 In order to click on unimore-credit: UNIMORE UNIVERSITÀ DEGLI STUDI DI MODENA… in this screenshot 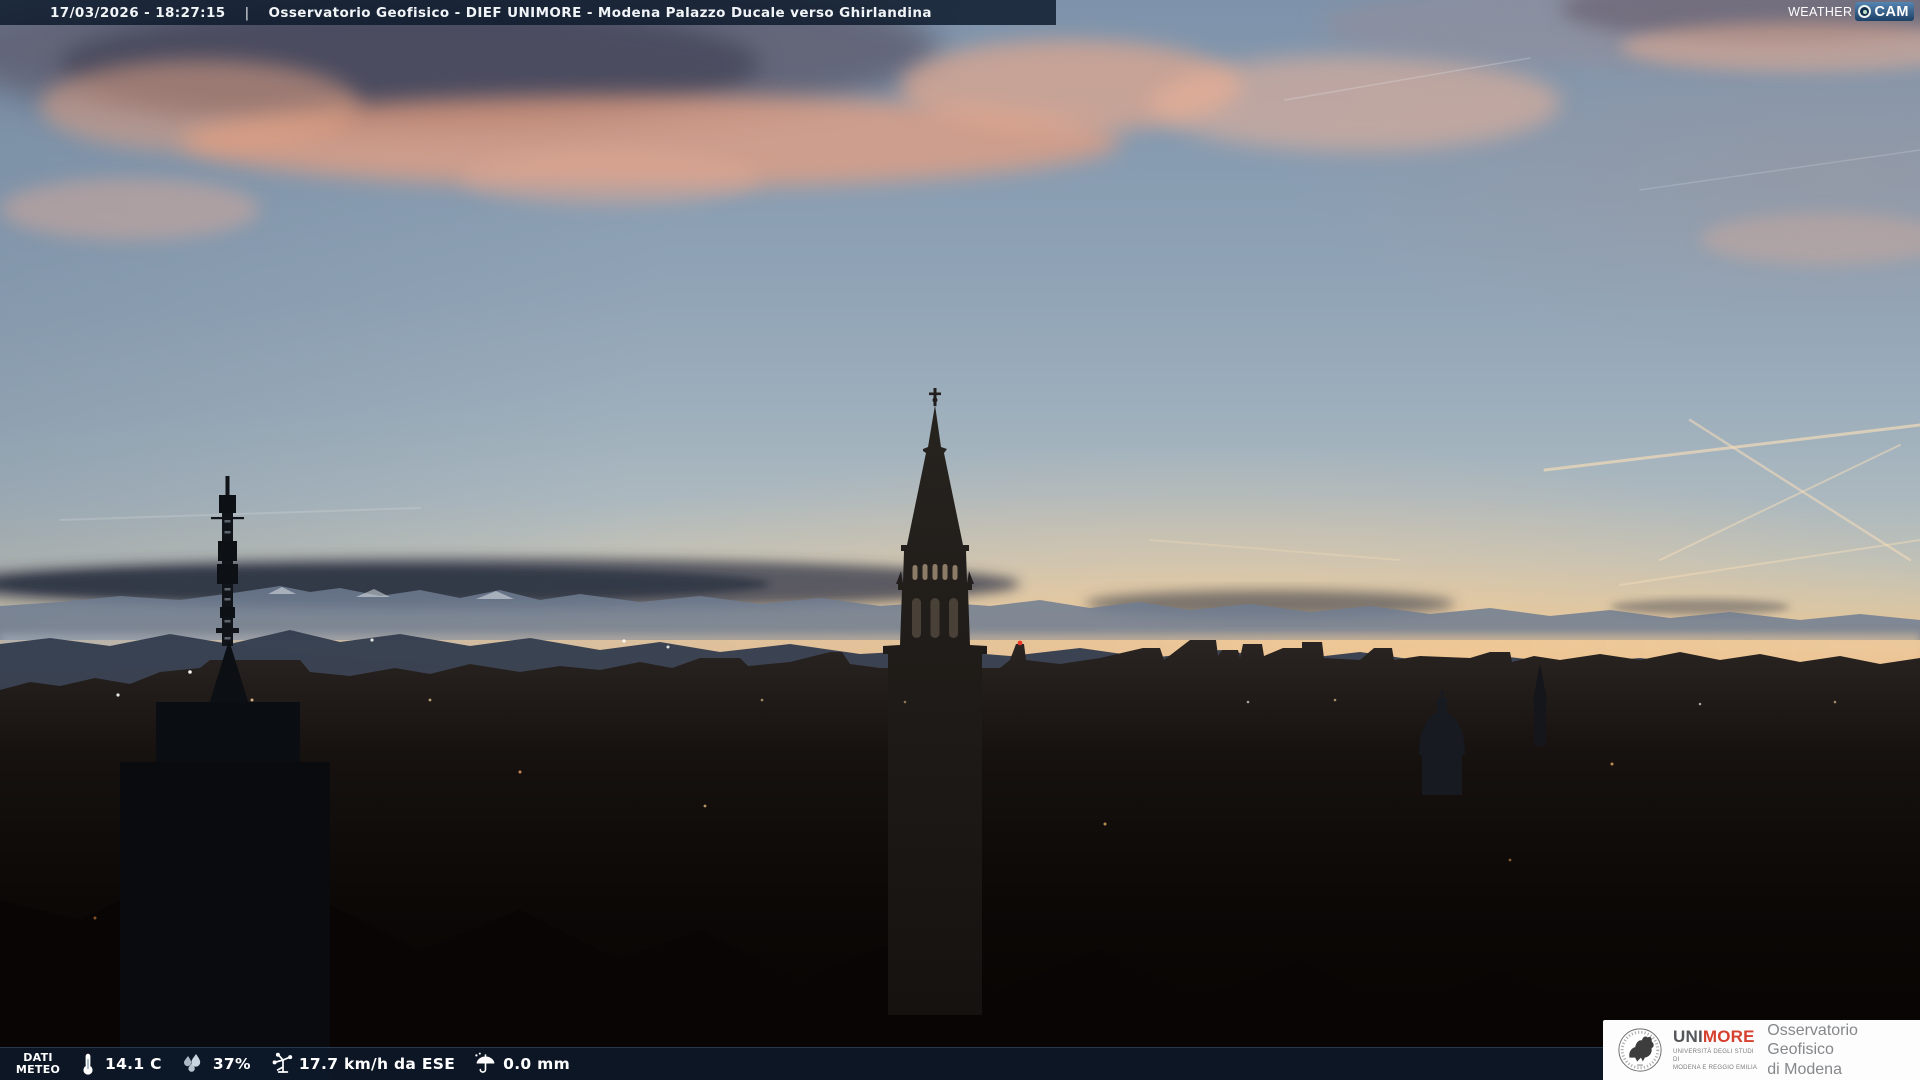, I will do `click(1761, 1050)`.